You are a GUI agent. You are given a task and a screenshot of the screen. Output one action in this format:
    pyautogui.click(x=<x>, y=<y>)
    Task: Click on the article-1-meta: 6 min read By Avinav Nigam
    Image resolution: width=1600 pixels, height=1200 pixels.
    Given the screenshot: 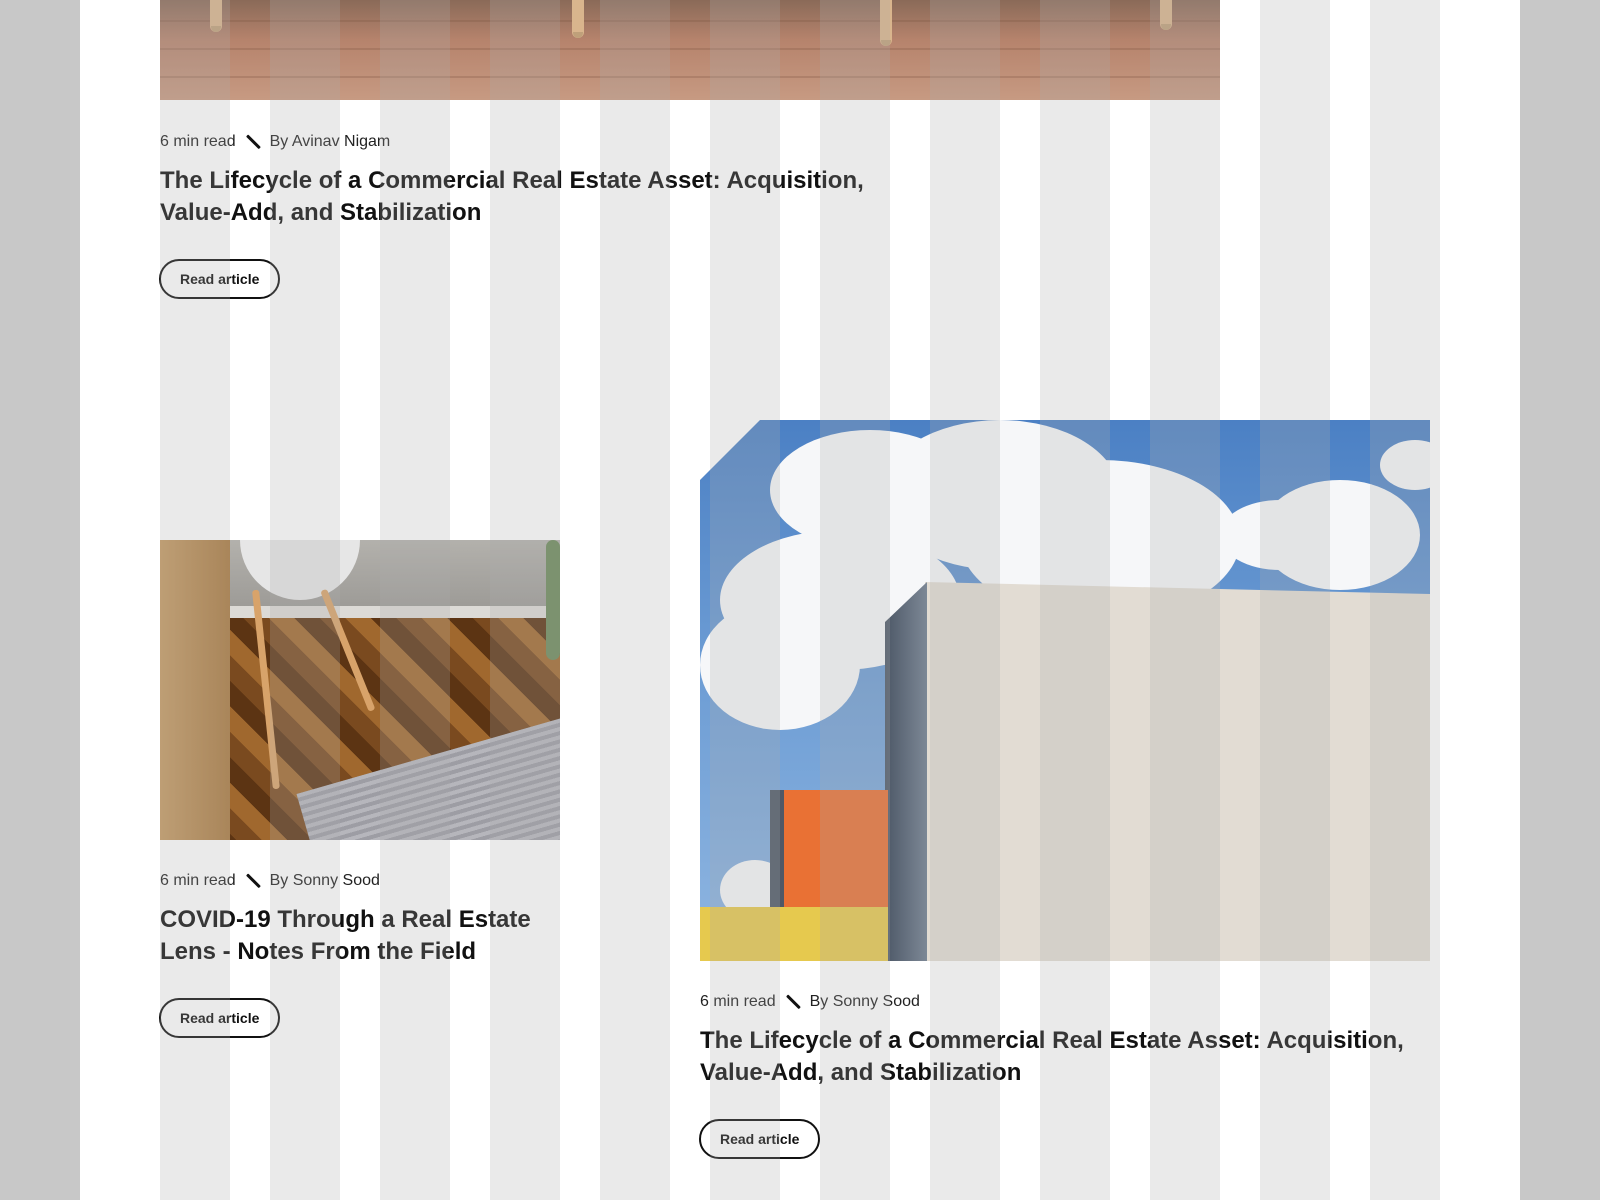 What is the action you would take?
    pyautogui.click(x=275, y=142)
    